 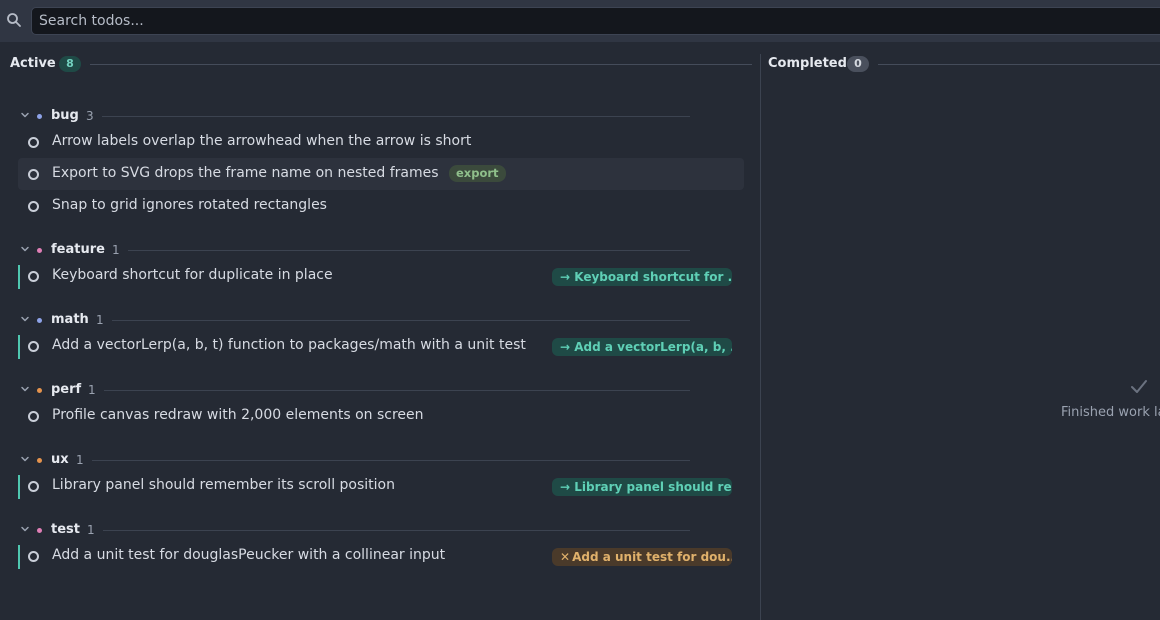 I want to click on active-column-header: Active 8, so click(x=381, y=64).